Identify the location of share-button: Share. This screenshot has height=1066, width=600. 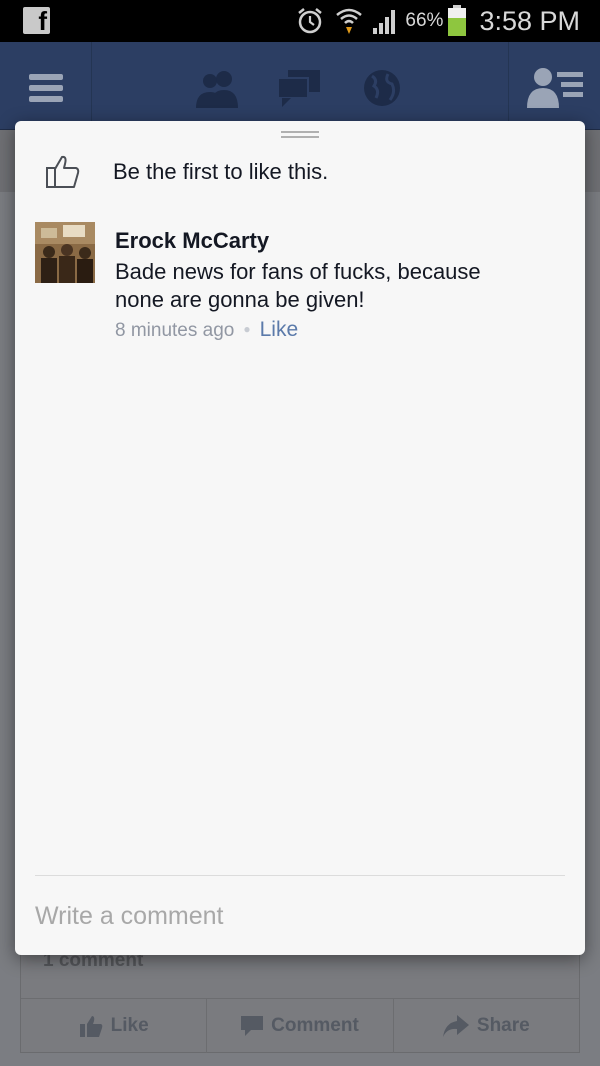
(486, 1026).